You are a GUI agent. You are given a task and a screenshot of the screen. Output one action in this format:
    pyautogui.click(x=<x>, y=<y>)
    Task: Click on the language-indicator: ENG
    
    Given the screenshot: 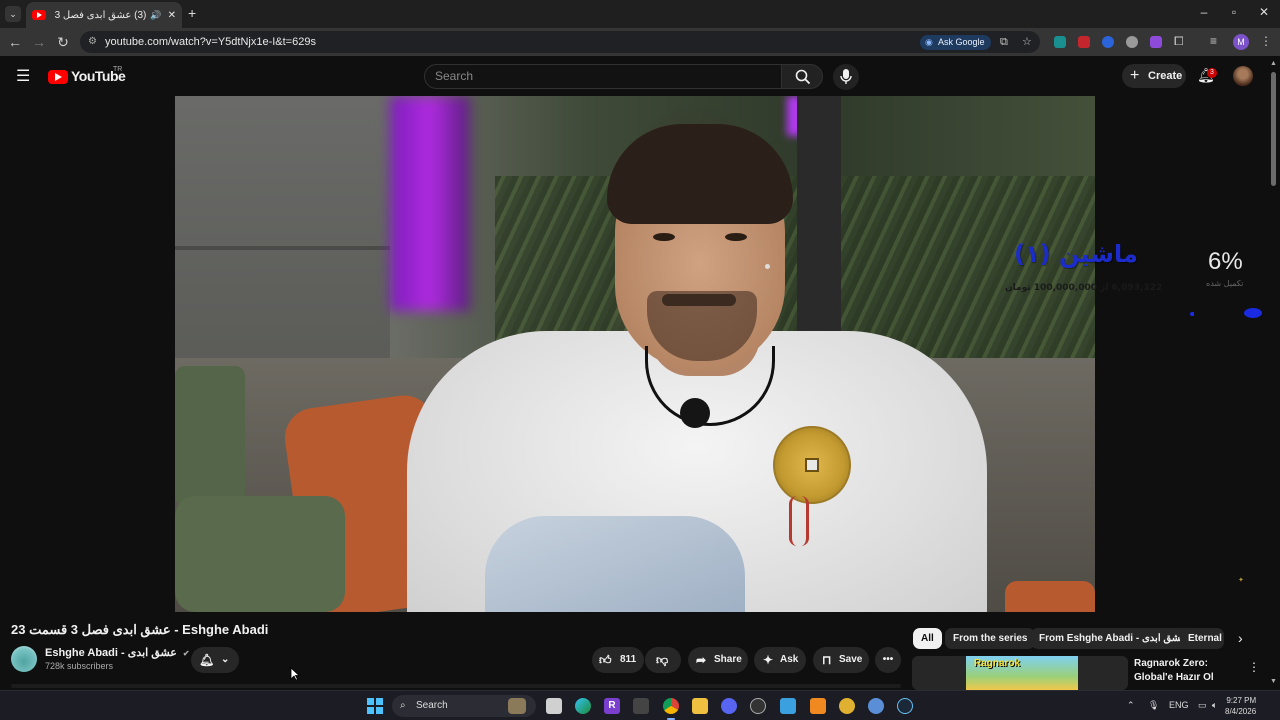 What is the action you would take?
    pyautogui.click(x=1179, y=705)
    